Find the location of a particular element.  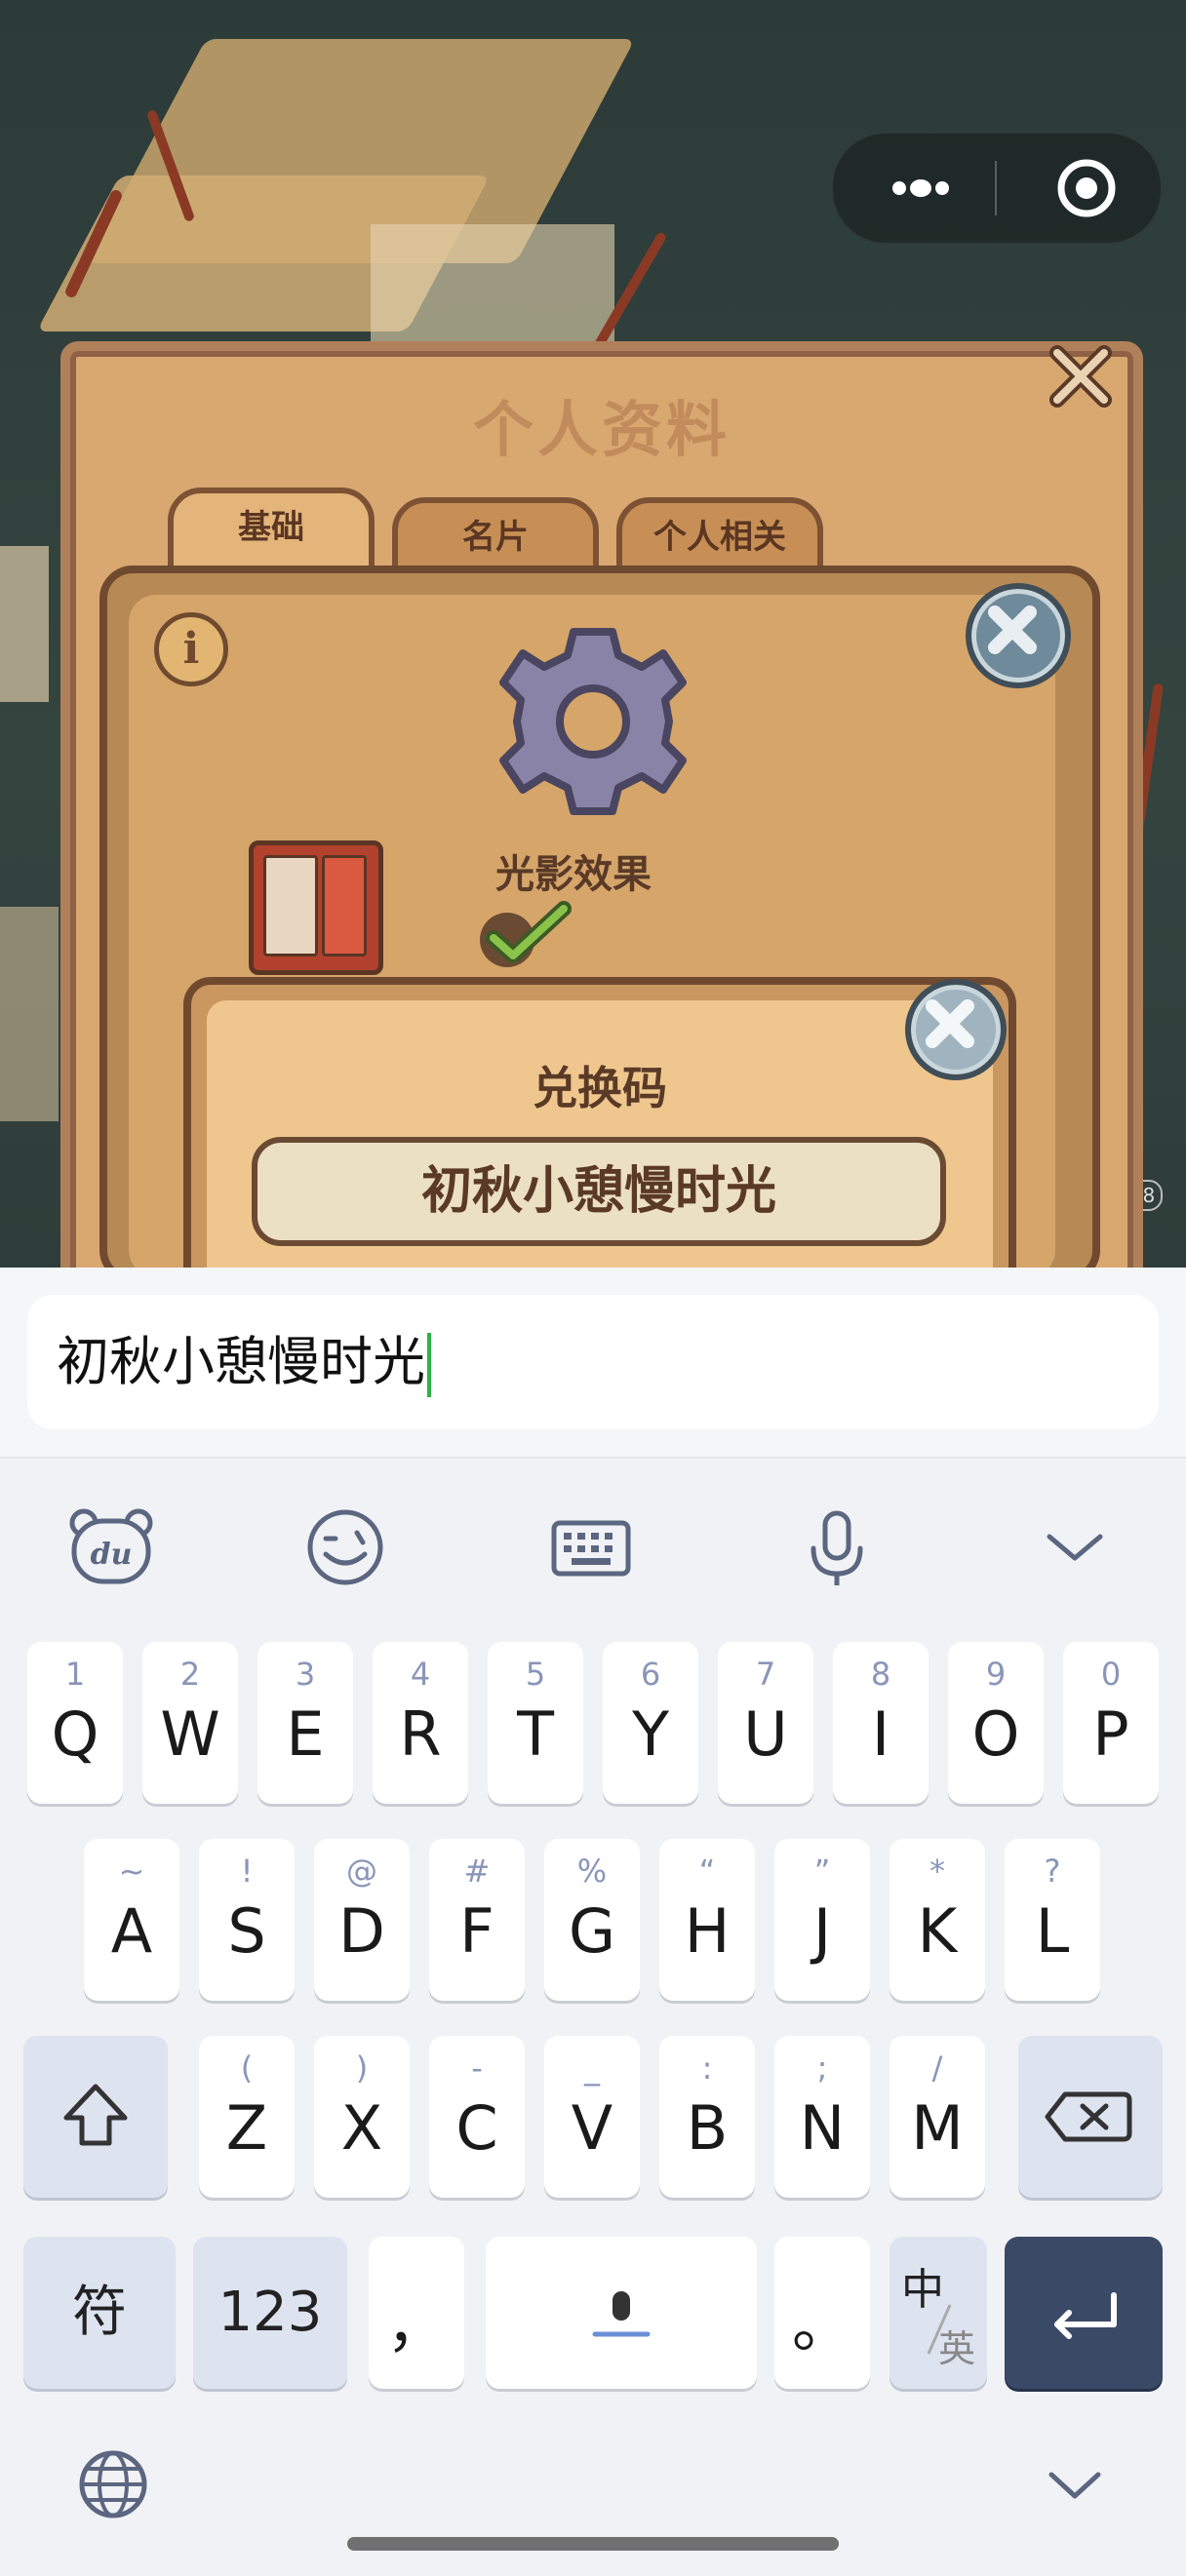

checkmark-icon is located at coordinates (526, 935).